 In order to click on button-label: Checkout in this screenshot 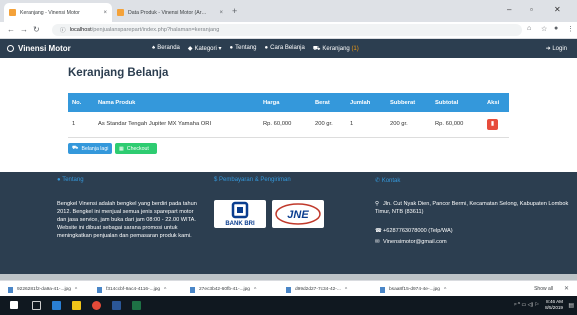, I will do `click(137, 148)`.